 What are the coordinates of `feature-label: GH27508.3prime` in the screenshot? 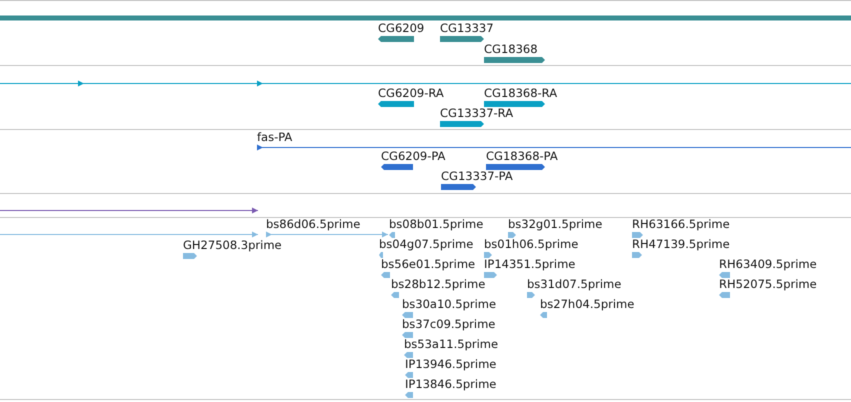 It's located at (232, 245).